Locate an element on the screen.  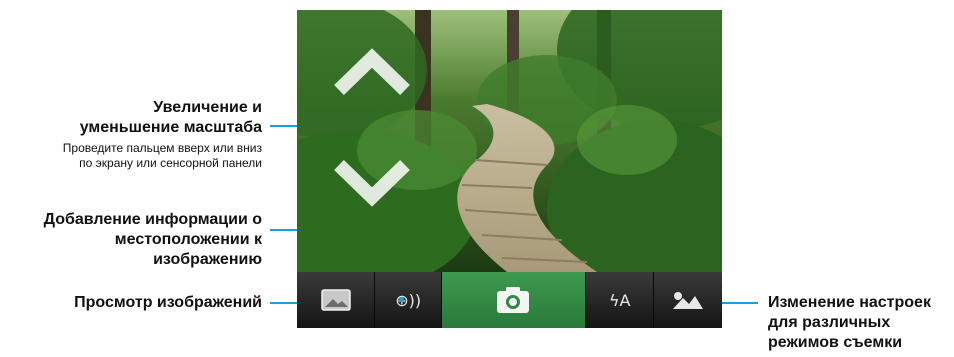
view-pictures-button is located at coordinates (336, 300).